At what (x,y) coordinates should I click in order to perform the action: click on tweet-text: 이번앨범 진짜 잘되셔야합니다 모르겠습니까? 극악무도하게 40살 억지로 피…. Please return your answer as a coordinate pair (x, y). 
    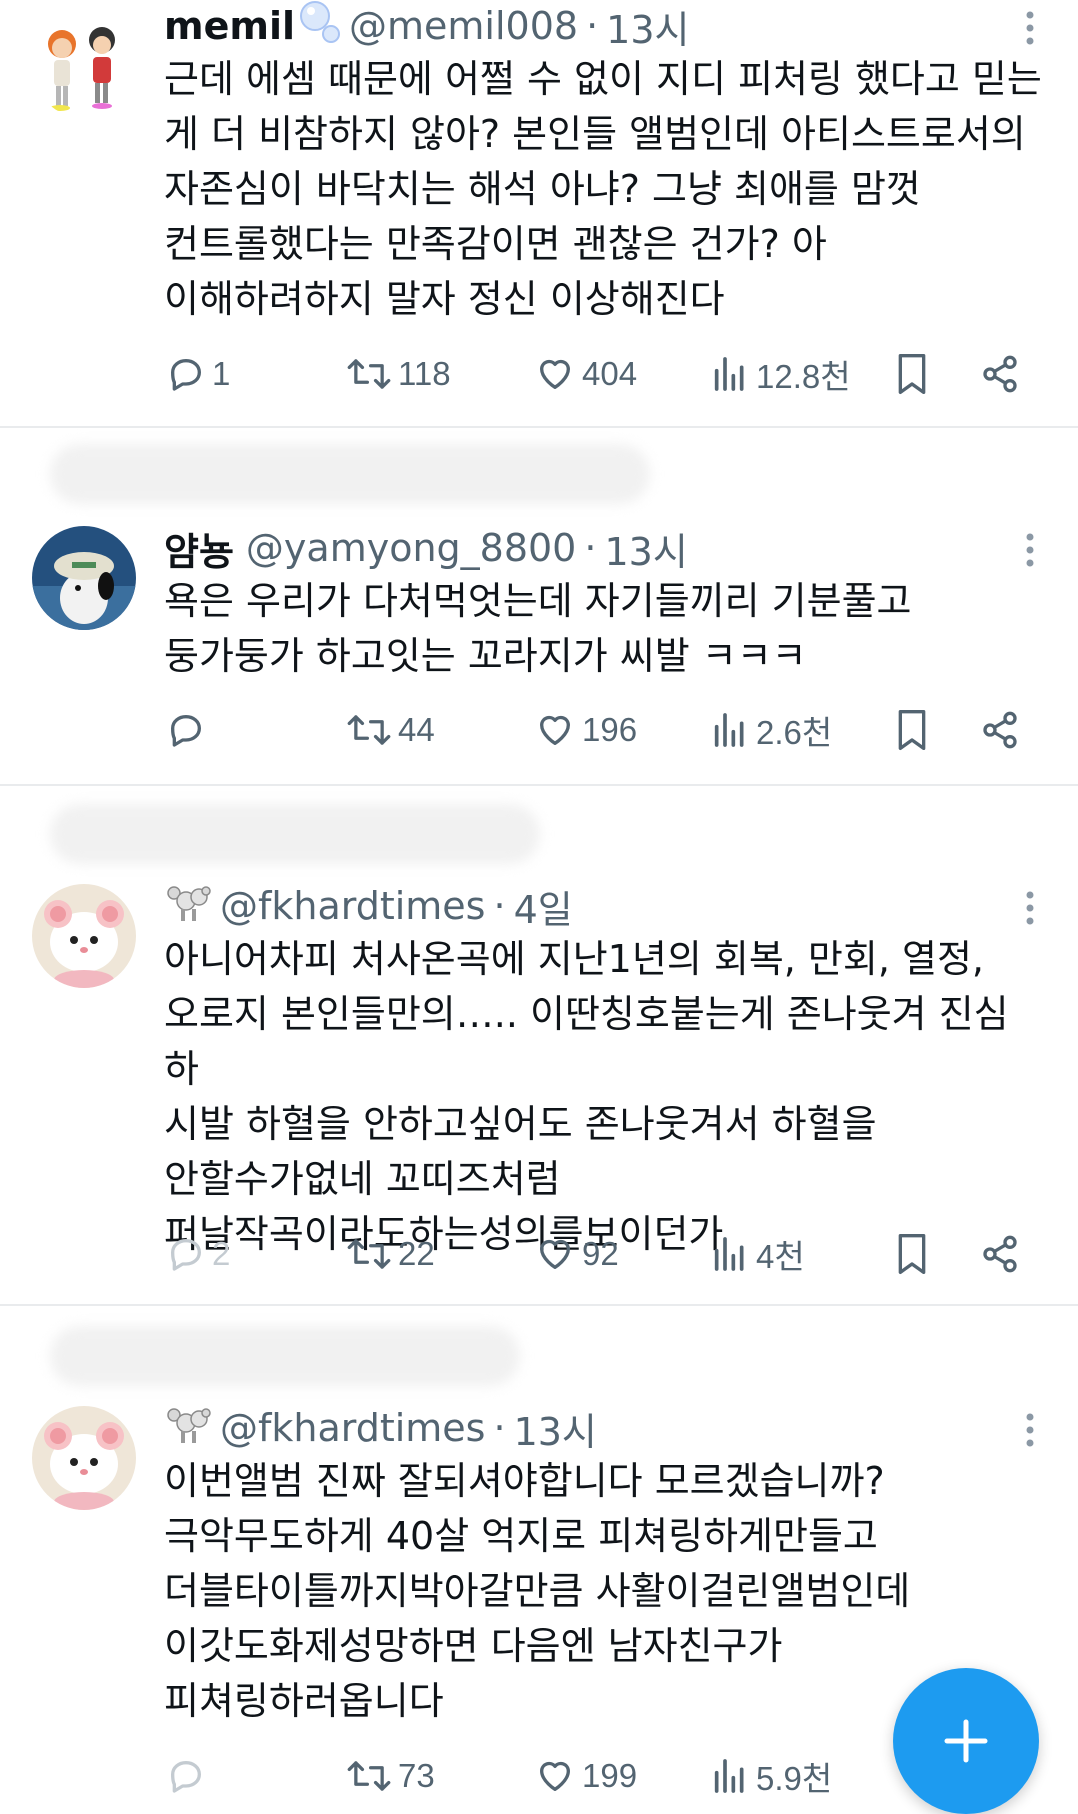
    Looking at the image, I should click on (537, 1591).